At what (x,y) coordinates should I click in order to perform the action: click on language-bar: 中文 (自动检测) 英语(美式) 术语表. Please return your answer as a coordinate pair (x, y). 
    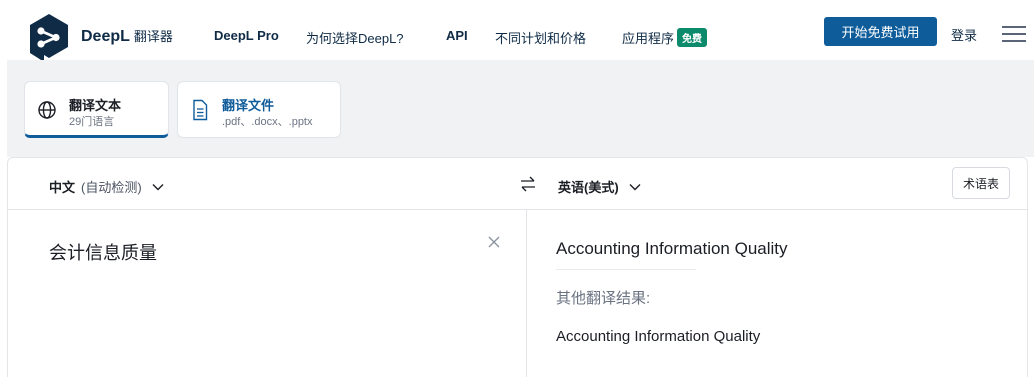
    Looking at the image, I should click on (517, 184).